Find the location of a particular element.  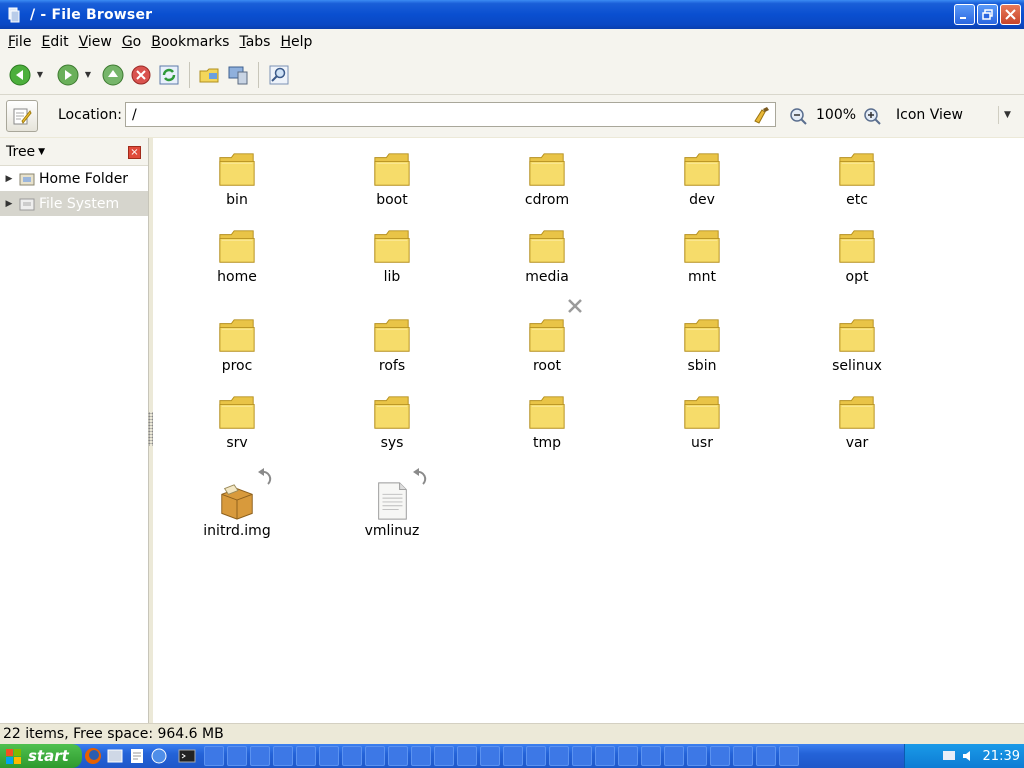

file-item: bin is located at coordinates (237, 179).